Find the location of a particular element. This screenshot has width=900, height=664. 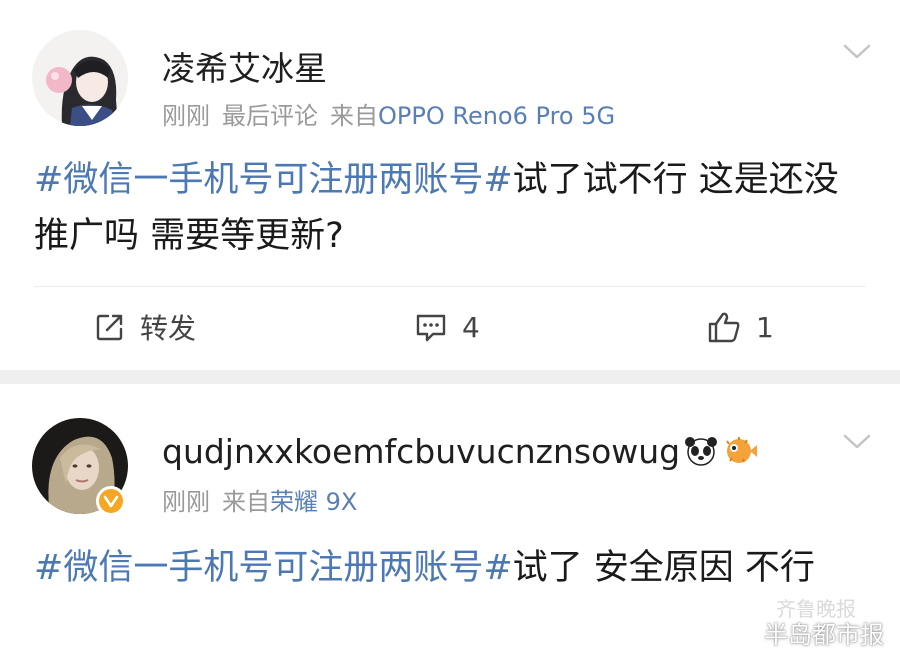

source-device: OPPO Reno6 Pro 5G is located at coordinates (496, 116).